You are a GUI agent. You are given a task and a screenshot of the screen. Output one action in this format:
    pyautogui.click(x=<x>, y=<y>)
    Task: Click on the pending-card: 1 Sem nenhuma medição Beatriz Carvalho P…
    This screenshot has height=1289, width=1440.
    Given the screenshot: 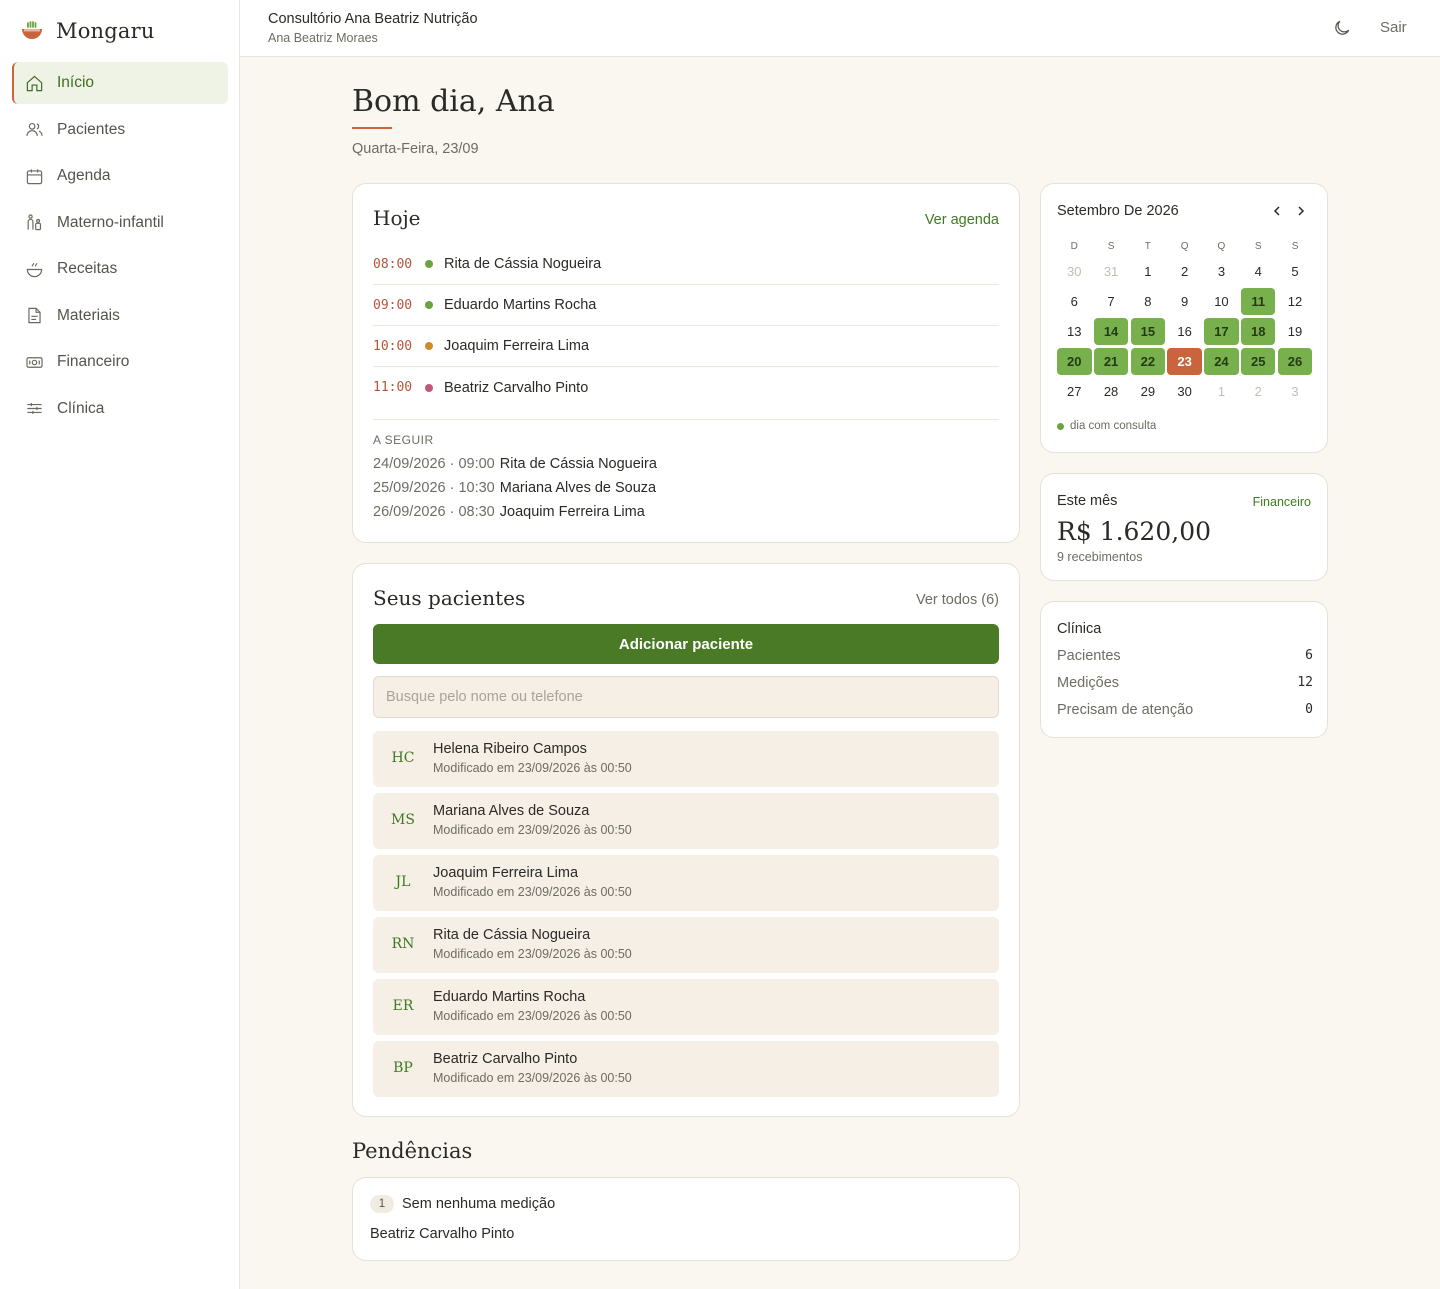 What is the action you would take?
    pyautogui.click(x=686, y=1219)
    